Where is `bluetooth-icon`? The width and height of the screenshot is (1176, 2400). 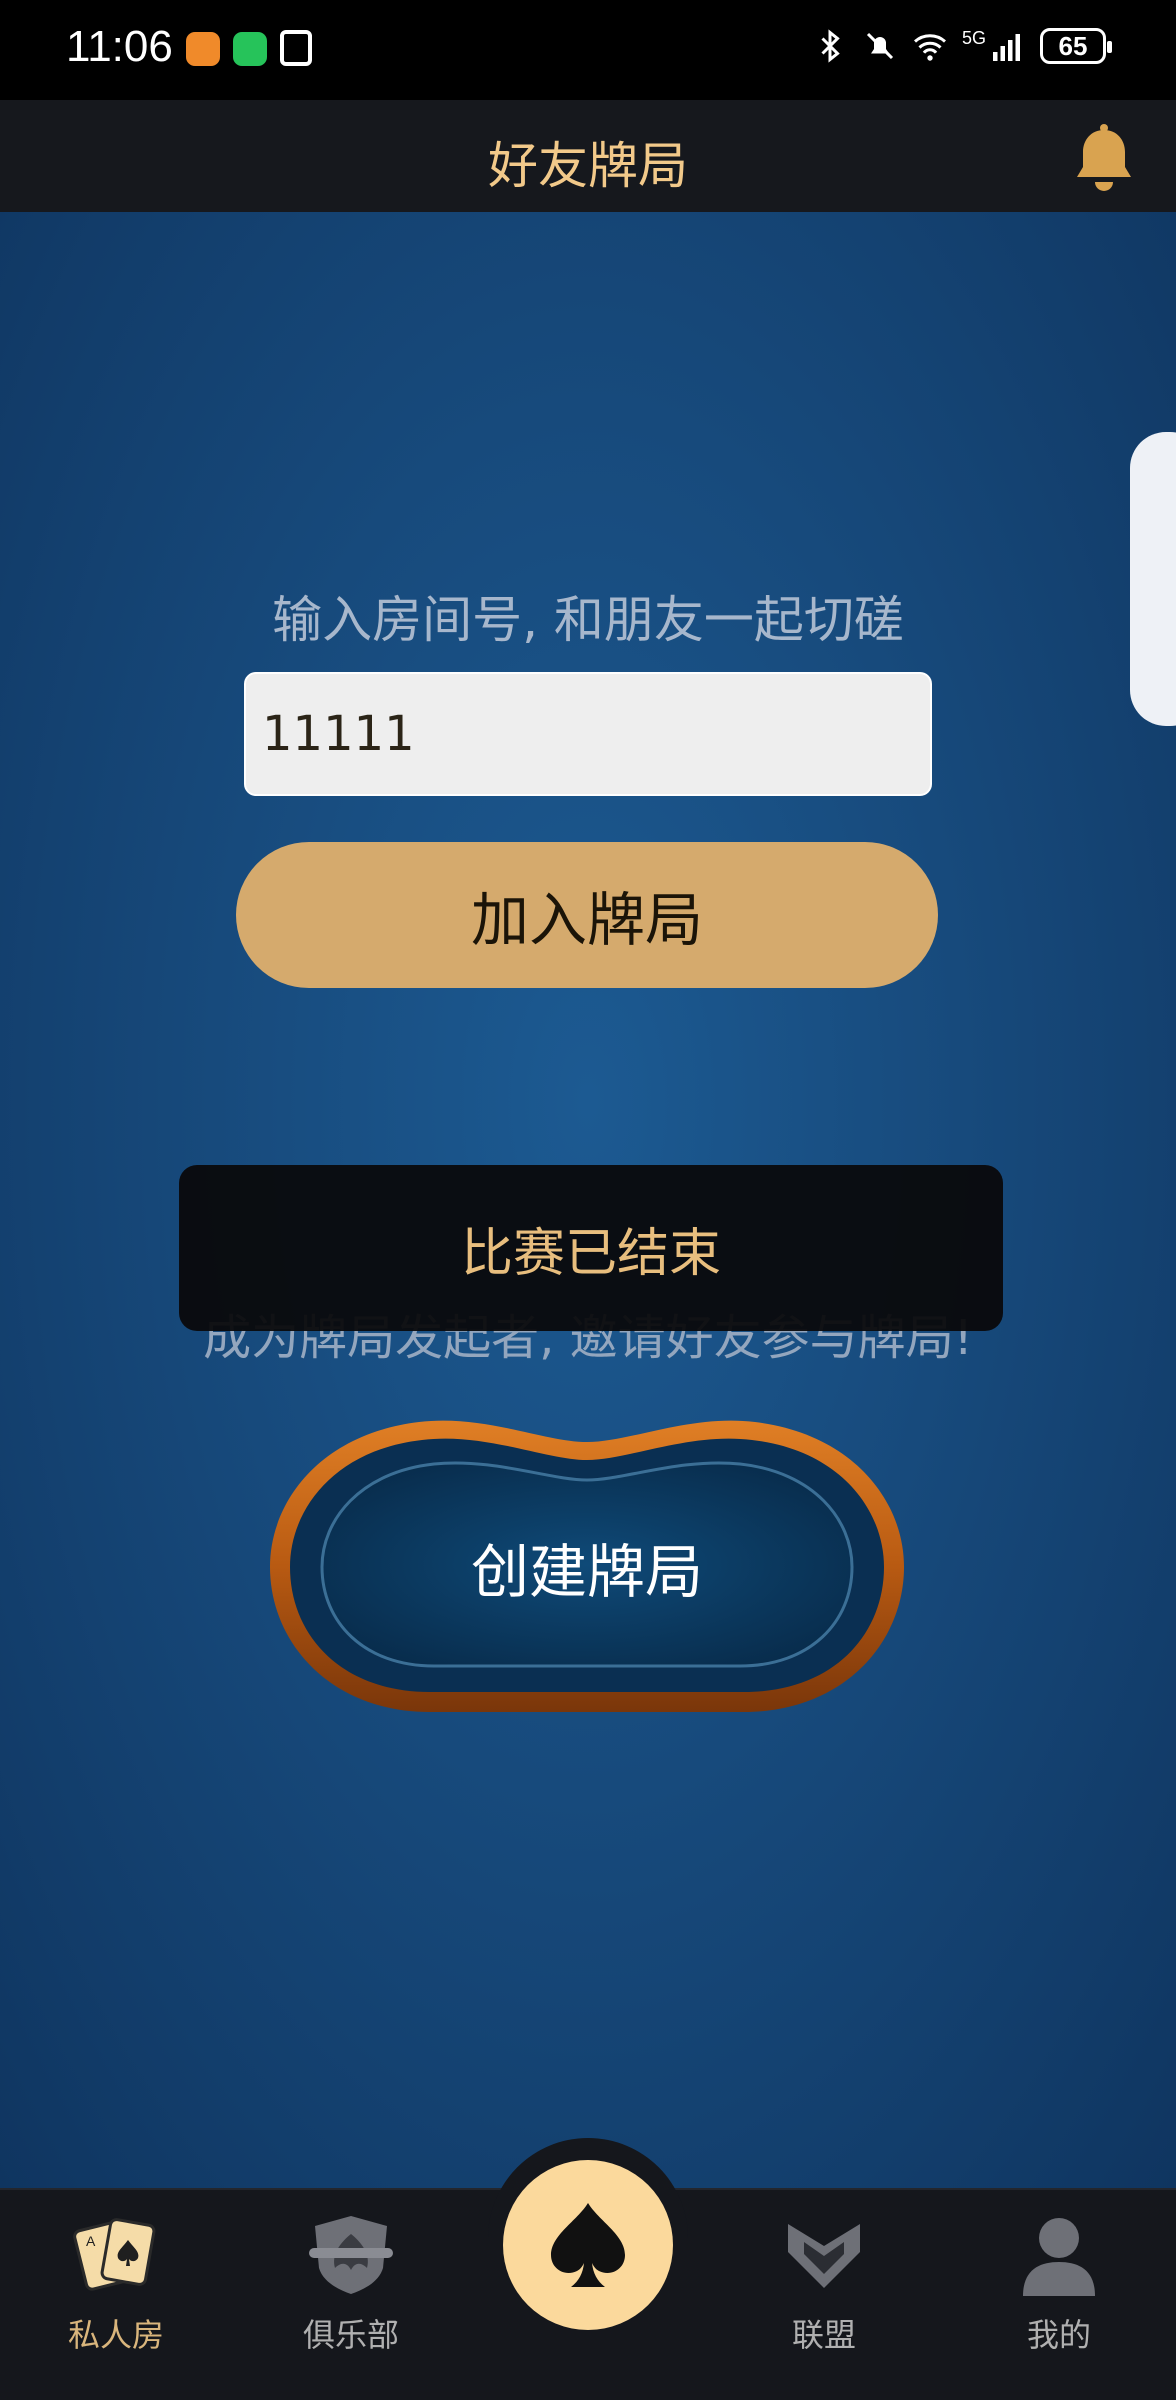
bluetooth-icon is located at coordinates (830, 46).